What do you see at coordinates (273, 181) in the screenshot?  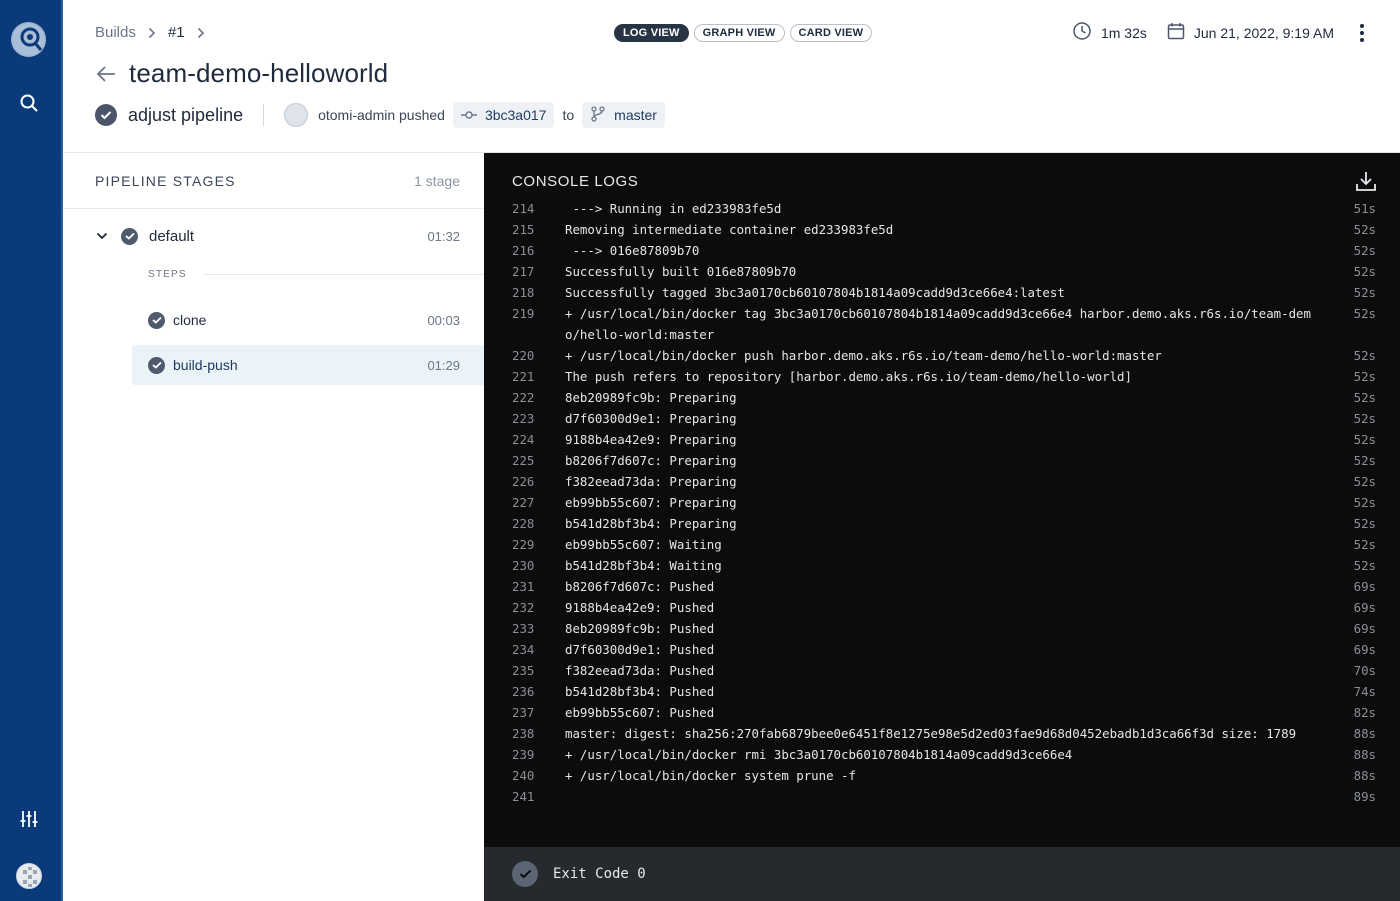 I see `stages-header: PIPELINE STAGES 1 stage` at bounding box center [273, 181].